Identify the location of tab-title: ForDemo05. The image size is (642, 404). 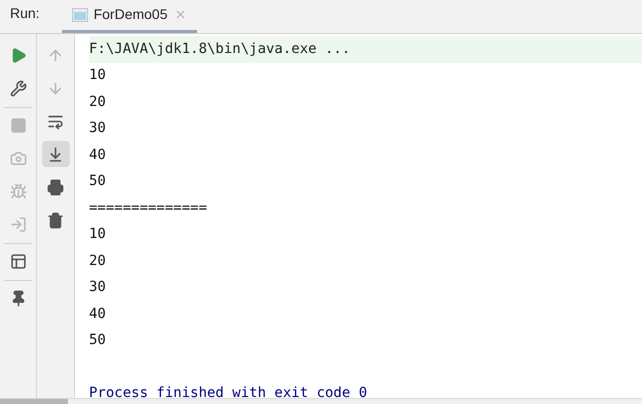
(131, 14).